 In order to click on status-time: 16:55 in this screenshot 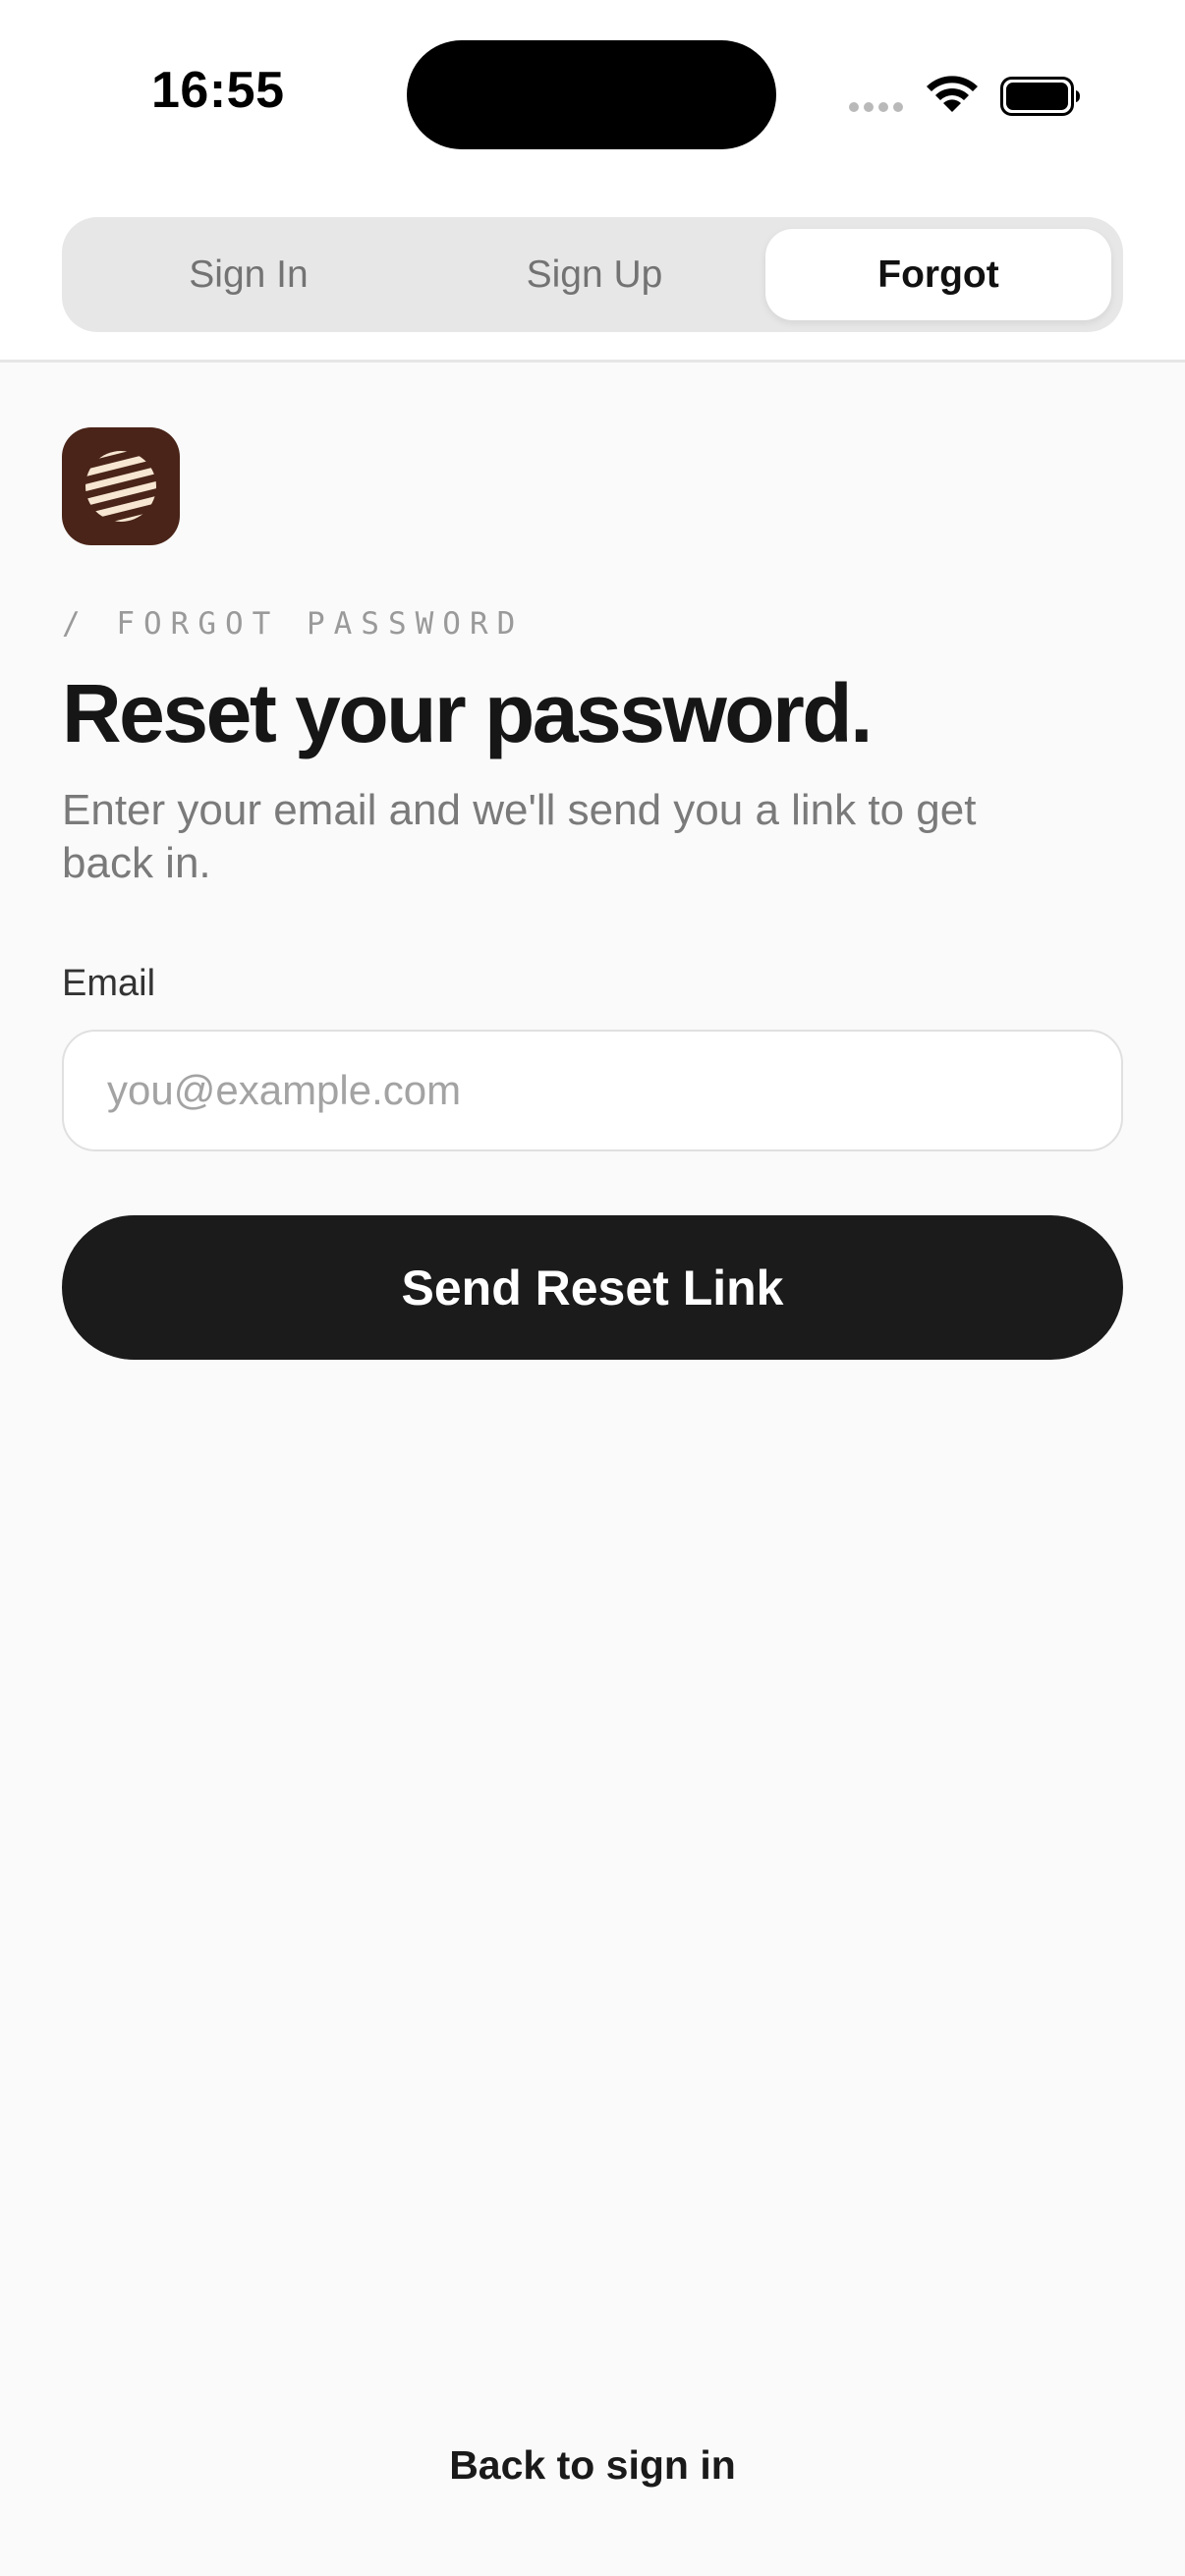, I will do `click(218, 90)`.